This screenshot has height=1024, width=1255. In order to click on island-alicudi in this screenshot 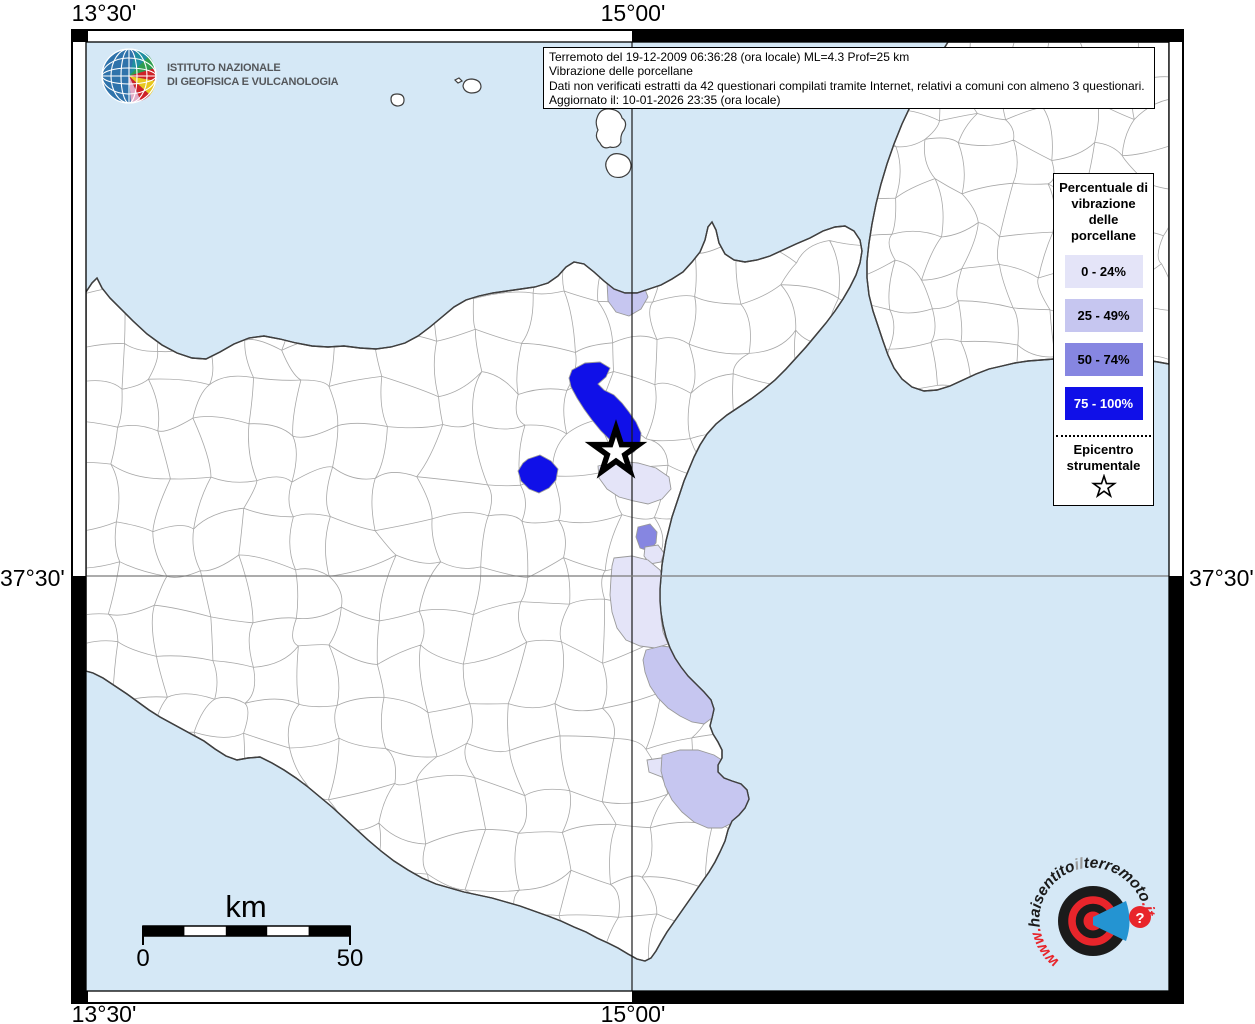, I will do `click(397, 100)`.